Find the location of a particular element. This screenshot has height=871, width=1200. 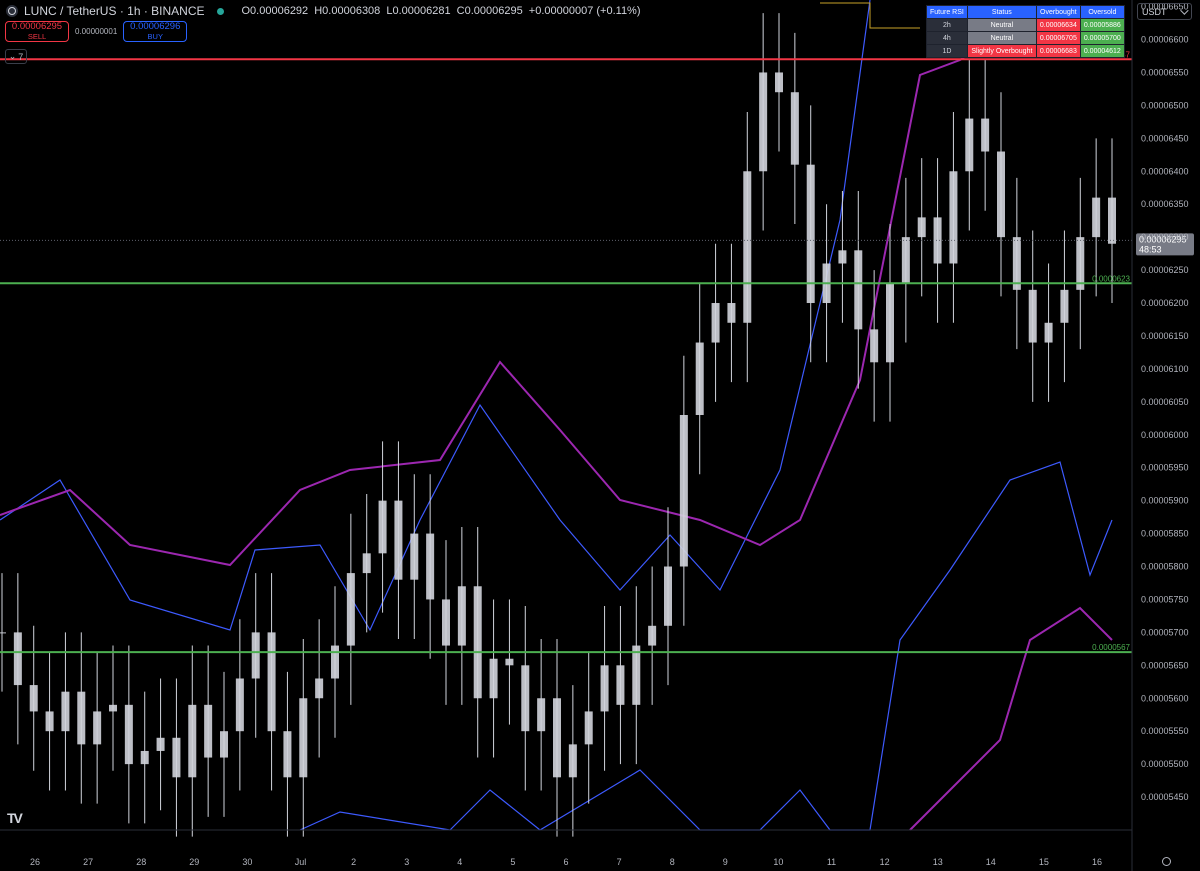

price-tick-label: 0.00006300 is located at coordinates (1165, 237).